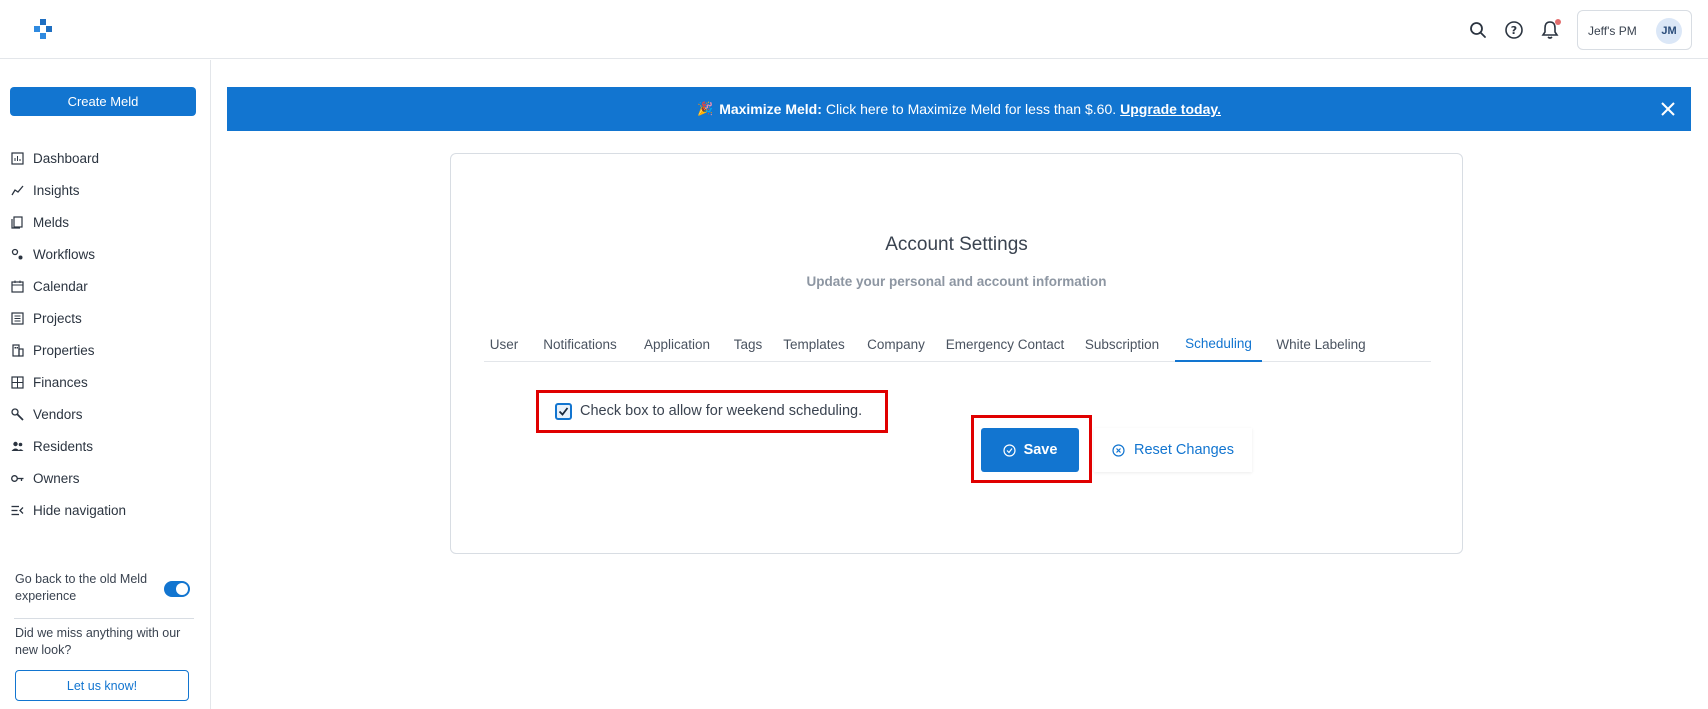  What do you see at coordinates (63, 446) in the screenshot?
I see `sidebar-item-label: Residents` at bounding box center [63, 446].